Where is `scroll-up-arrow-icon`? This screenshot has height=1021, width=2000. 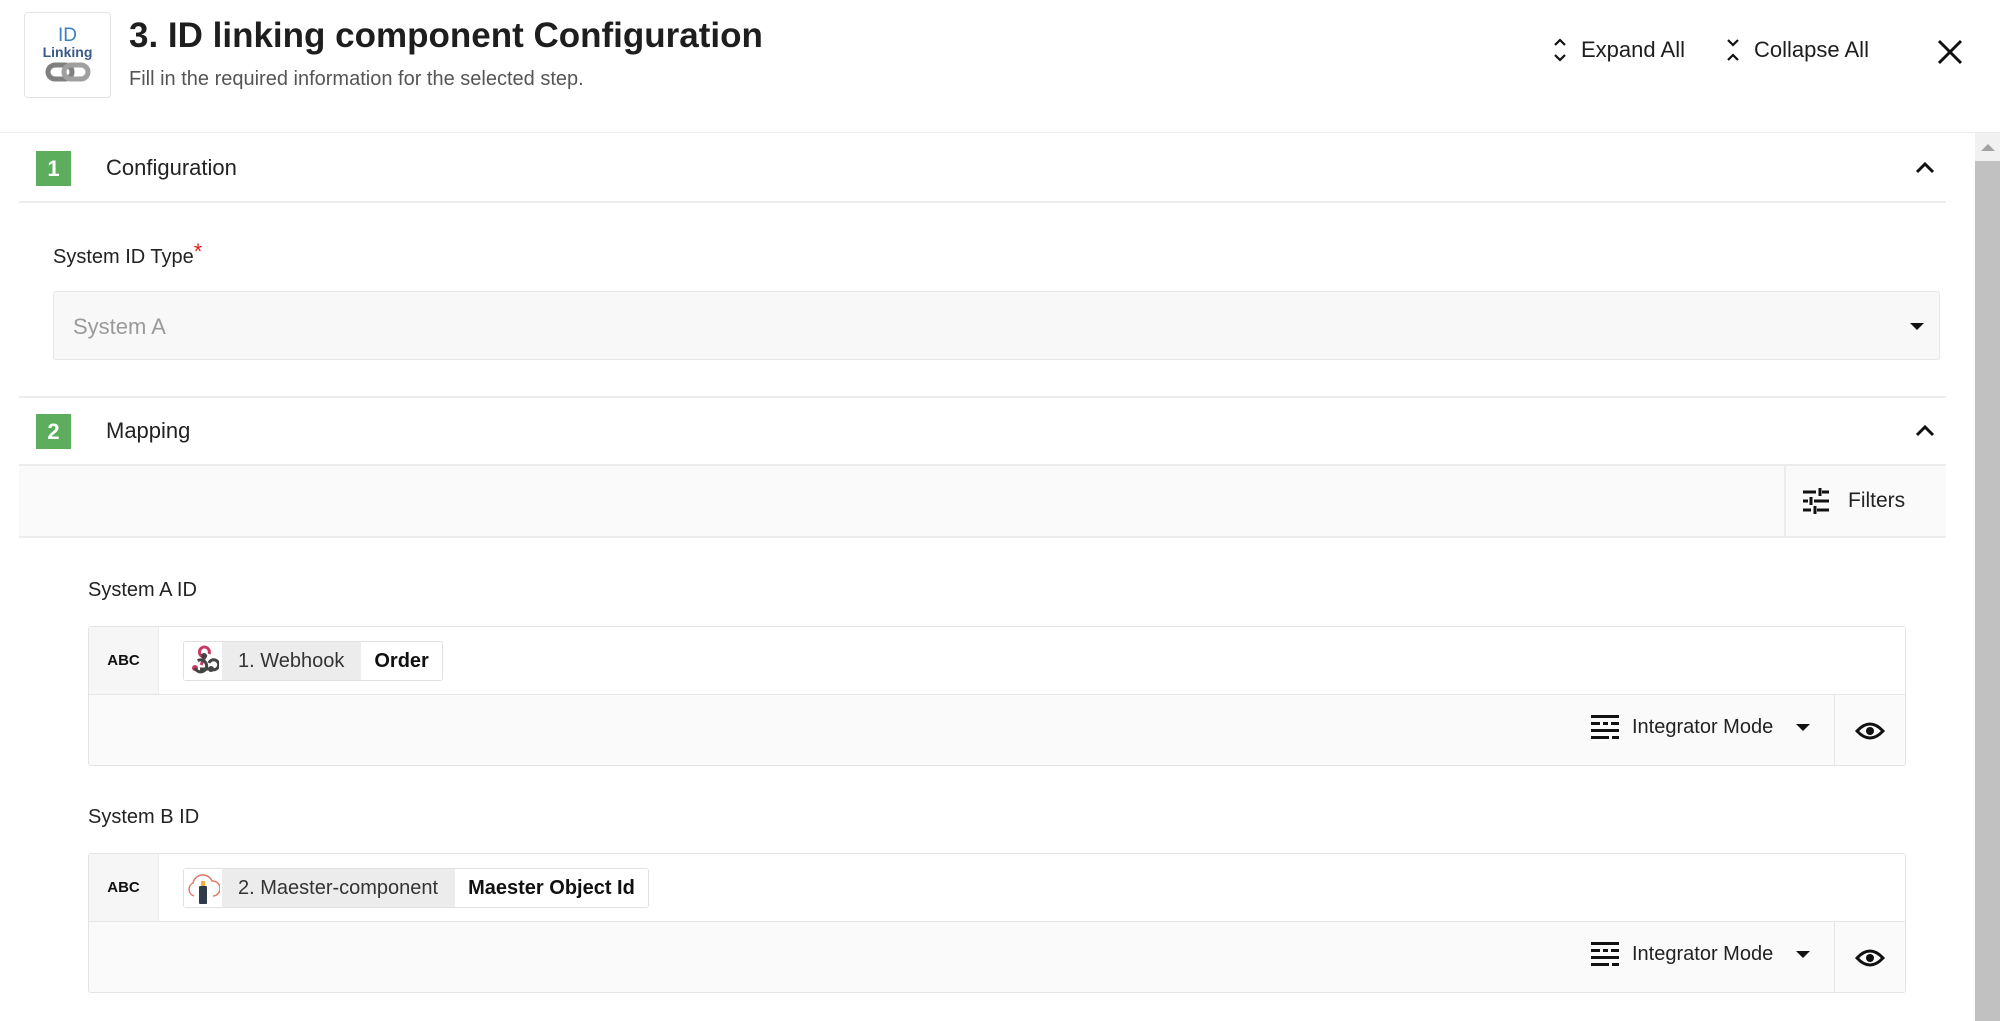
scroll-up-arrow-icon is located at coordinates (1987, 147).